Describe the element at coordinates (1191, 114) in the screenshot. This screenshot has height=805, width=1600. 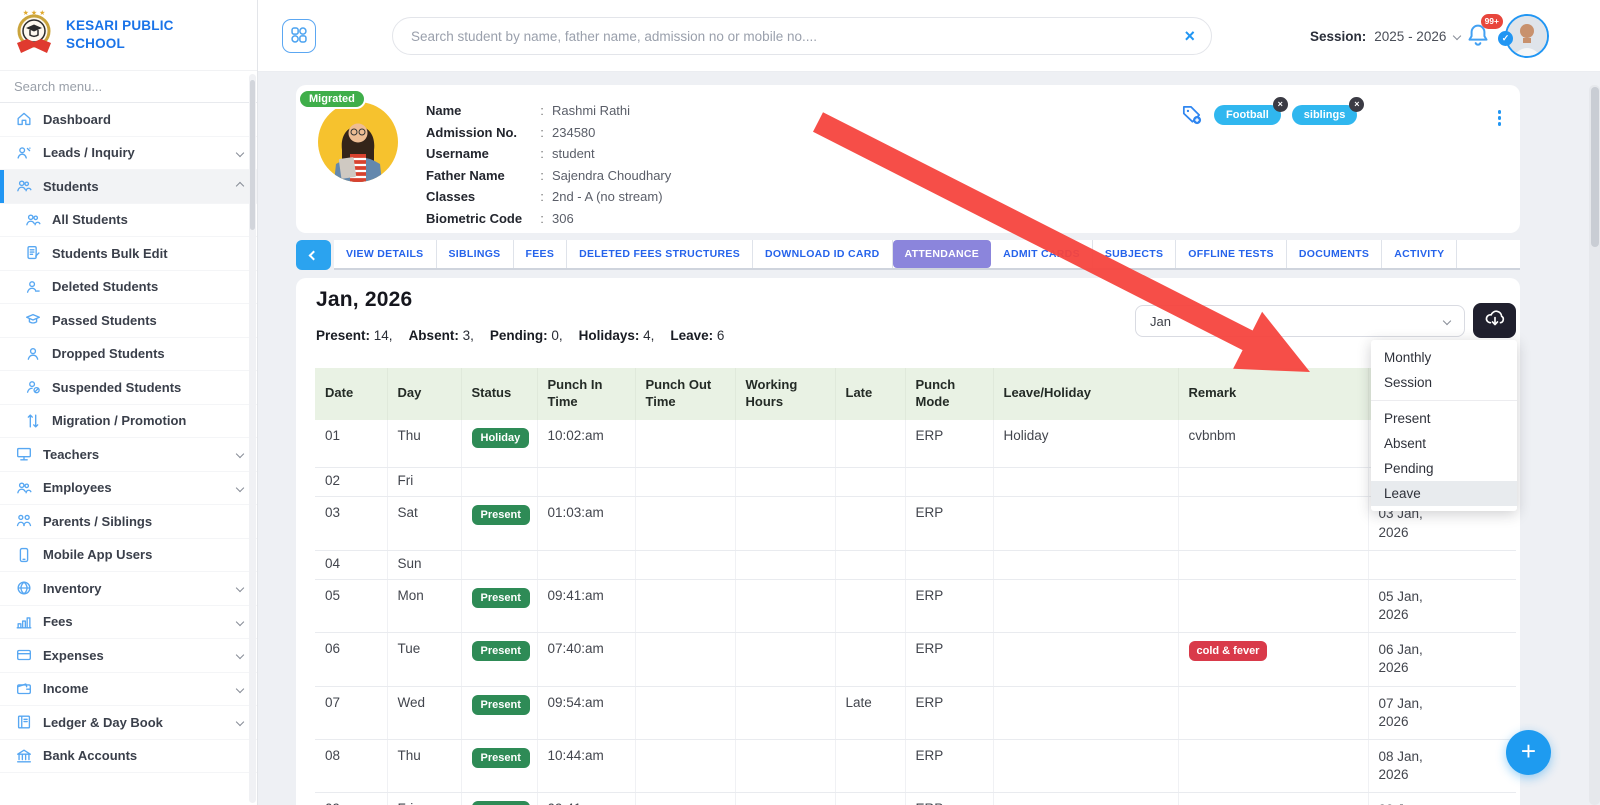
I see `add-tag-icon` at that location.